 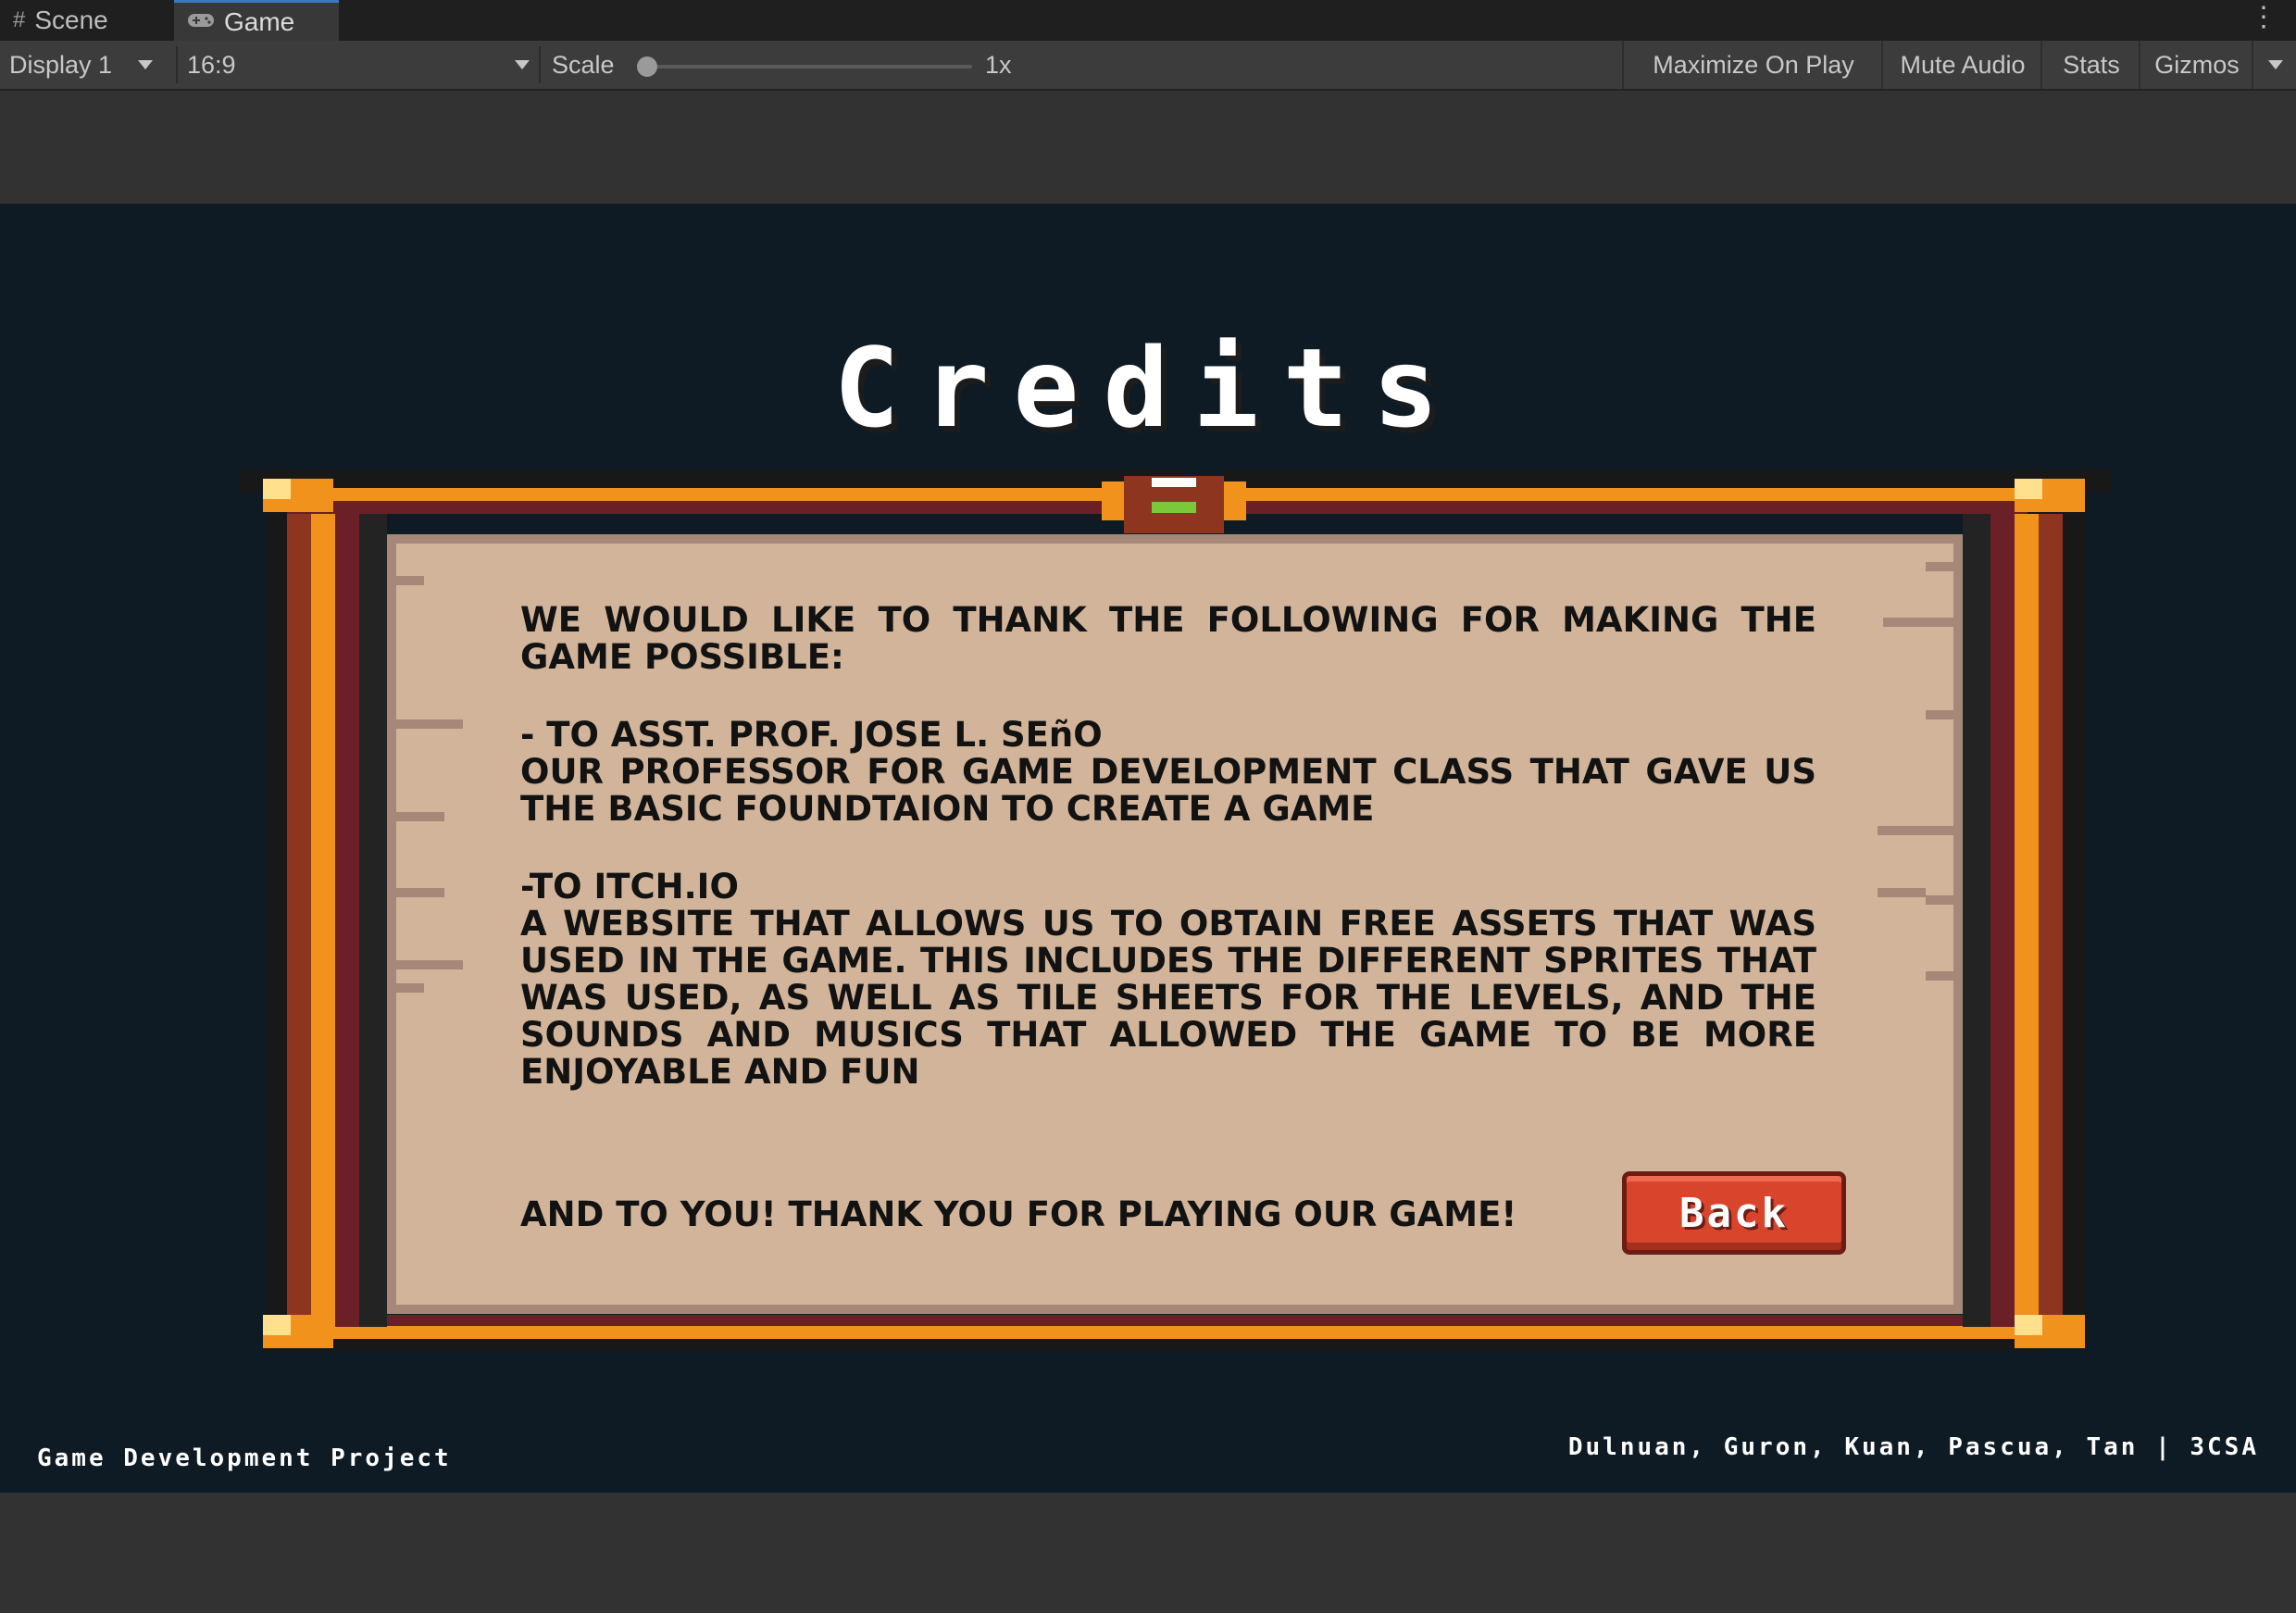 I want to click on gizmos-dropdown, so click(x=2274, y=65).